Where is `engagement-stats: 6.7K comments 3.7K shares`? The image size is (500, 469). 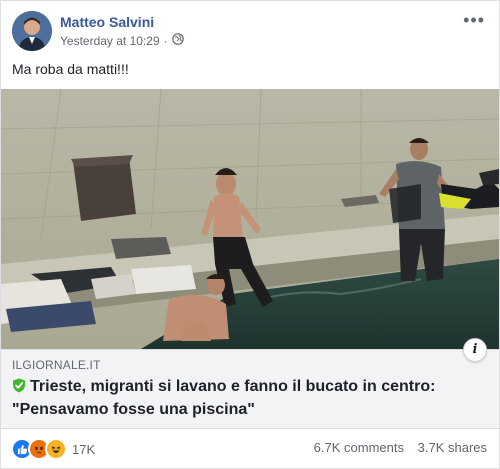 engagement-stats: 6.7K comments 3.7K shares is located at coordinates (395, 447).